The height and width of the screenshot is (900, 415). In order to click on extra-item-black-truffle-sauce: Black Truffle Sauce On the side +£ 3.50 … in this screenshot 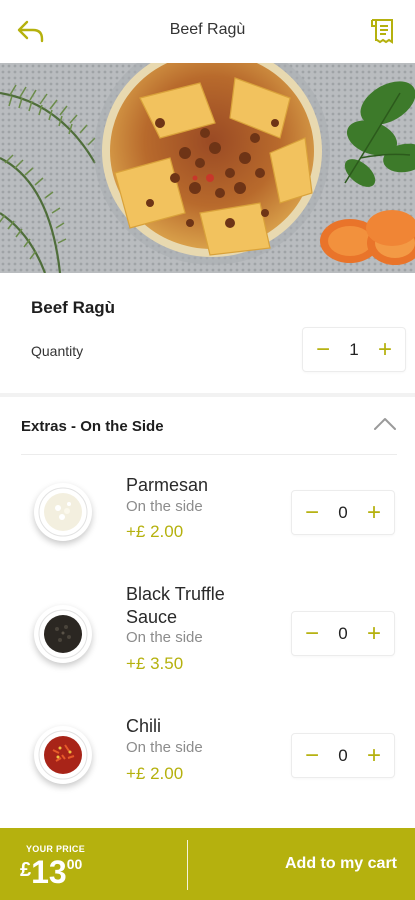, I will do `click(207, 637)`.